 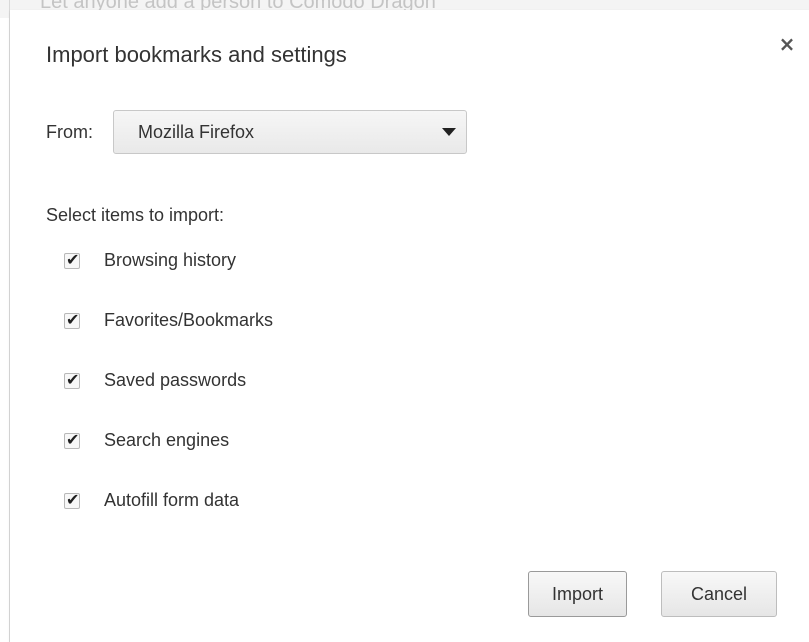 I want to click on autofill-form-data-checkbox: ✔, so click(x=72, y=499).